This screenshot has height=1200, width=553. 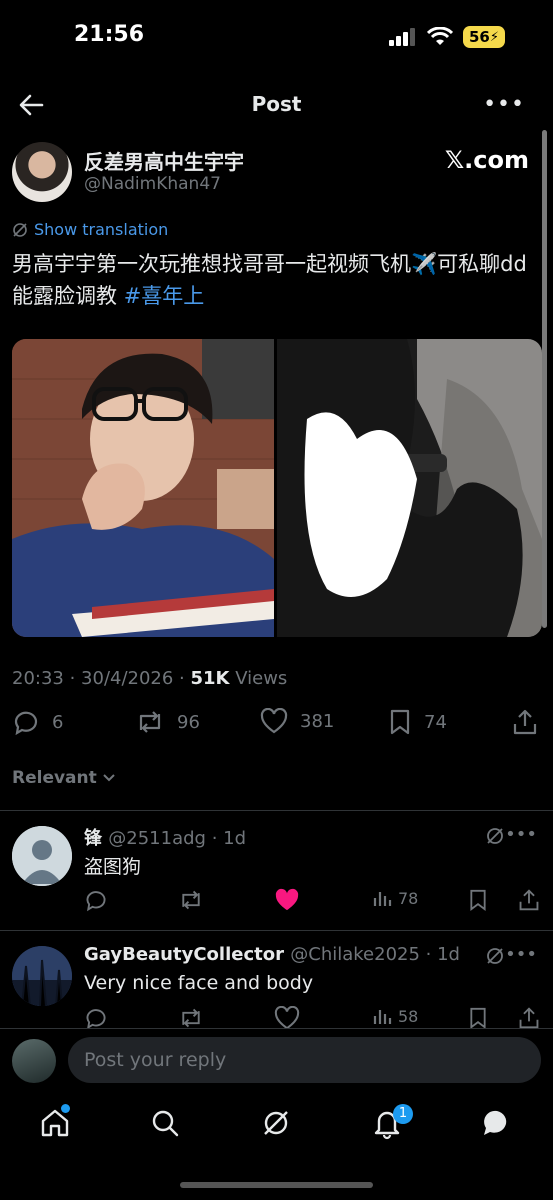 I want to click on reply-text: 盗图狗, so click(x=113, y=867).